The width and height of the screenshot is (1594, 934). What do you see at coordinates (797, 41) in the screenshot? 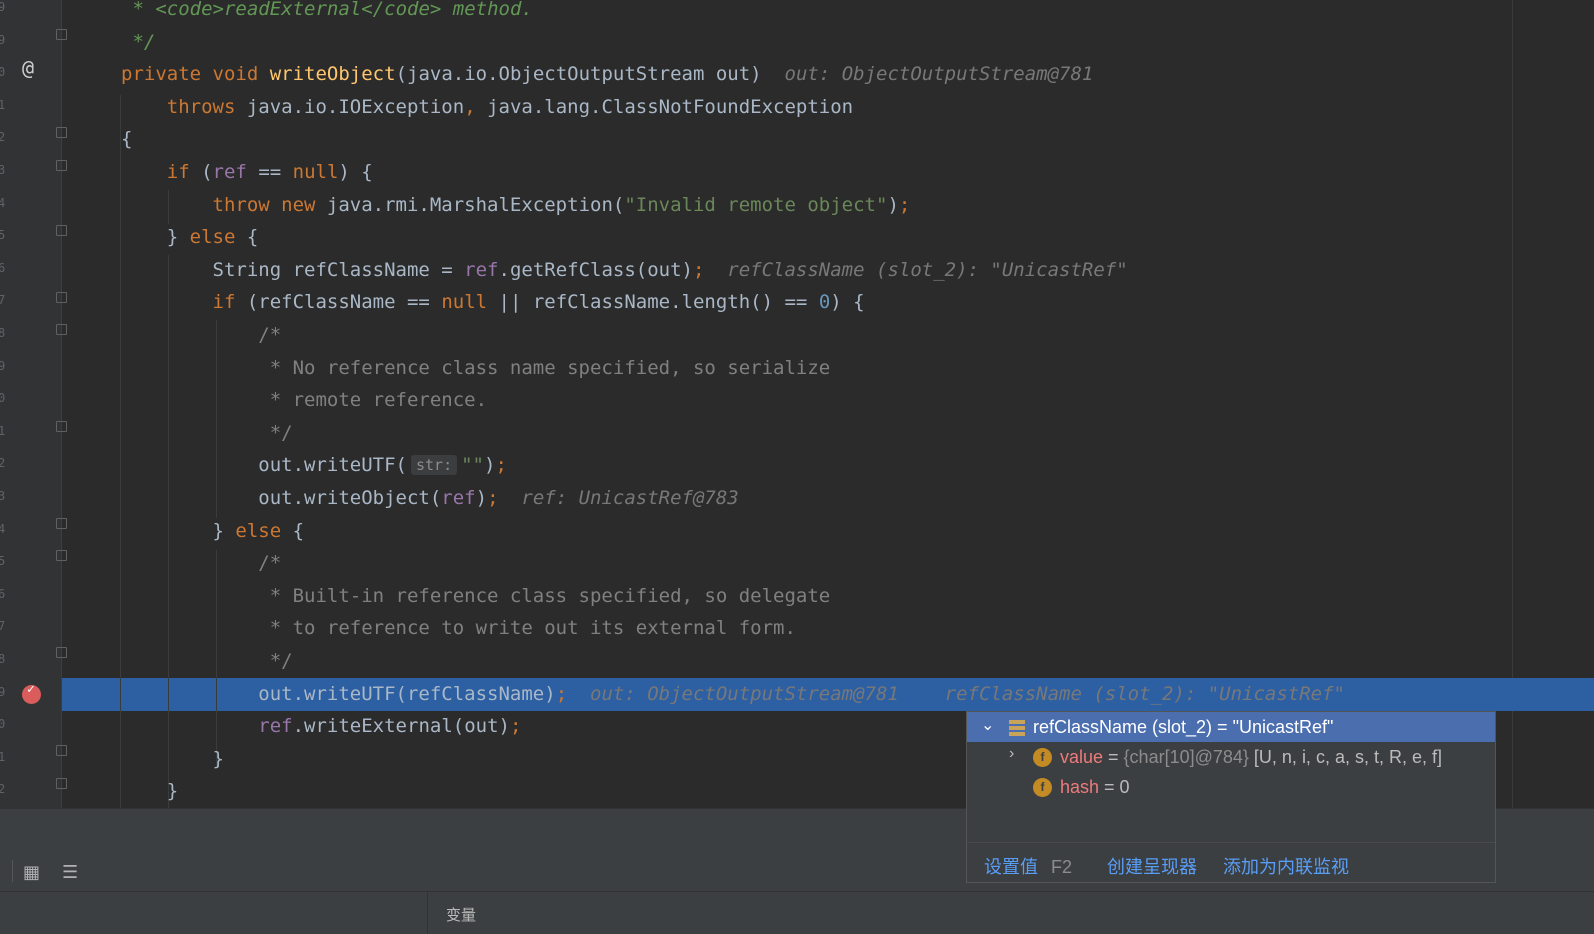
I see `code-line: 9 */` at bounding box center [797, 41].